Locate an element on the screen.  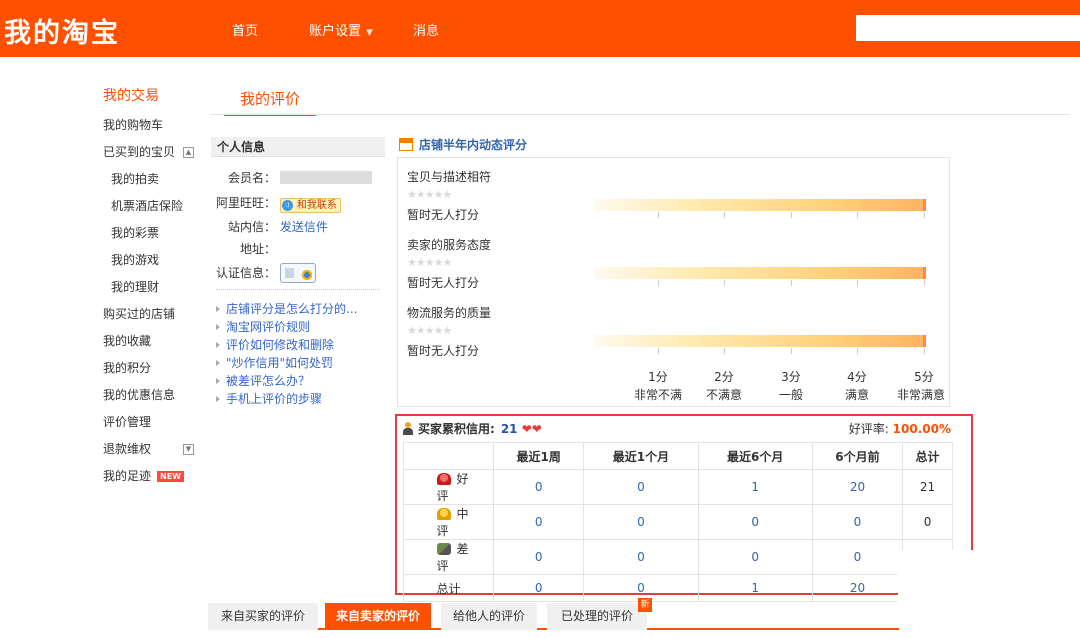
sidebar-item-footprints: 我的足迹 NEW is located at coordinates (158, 476).